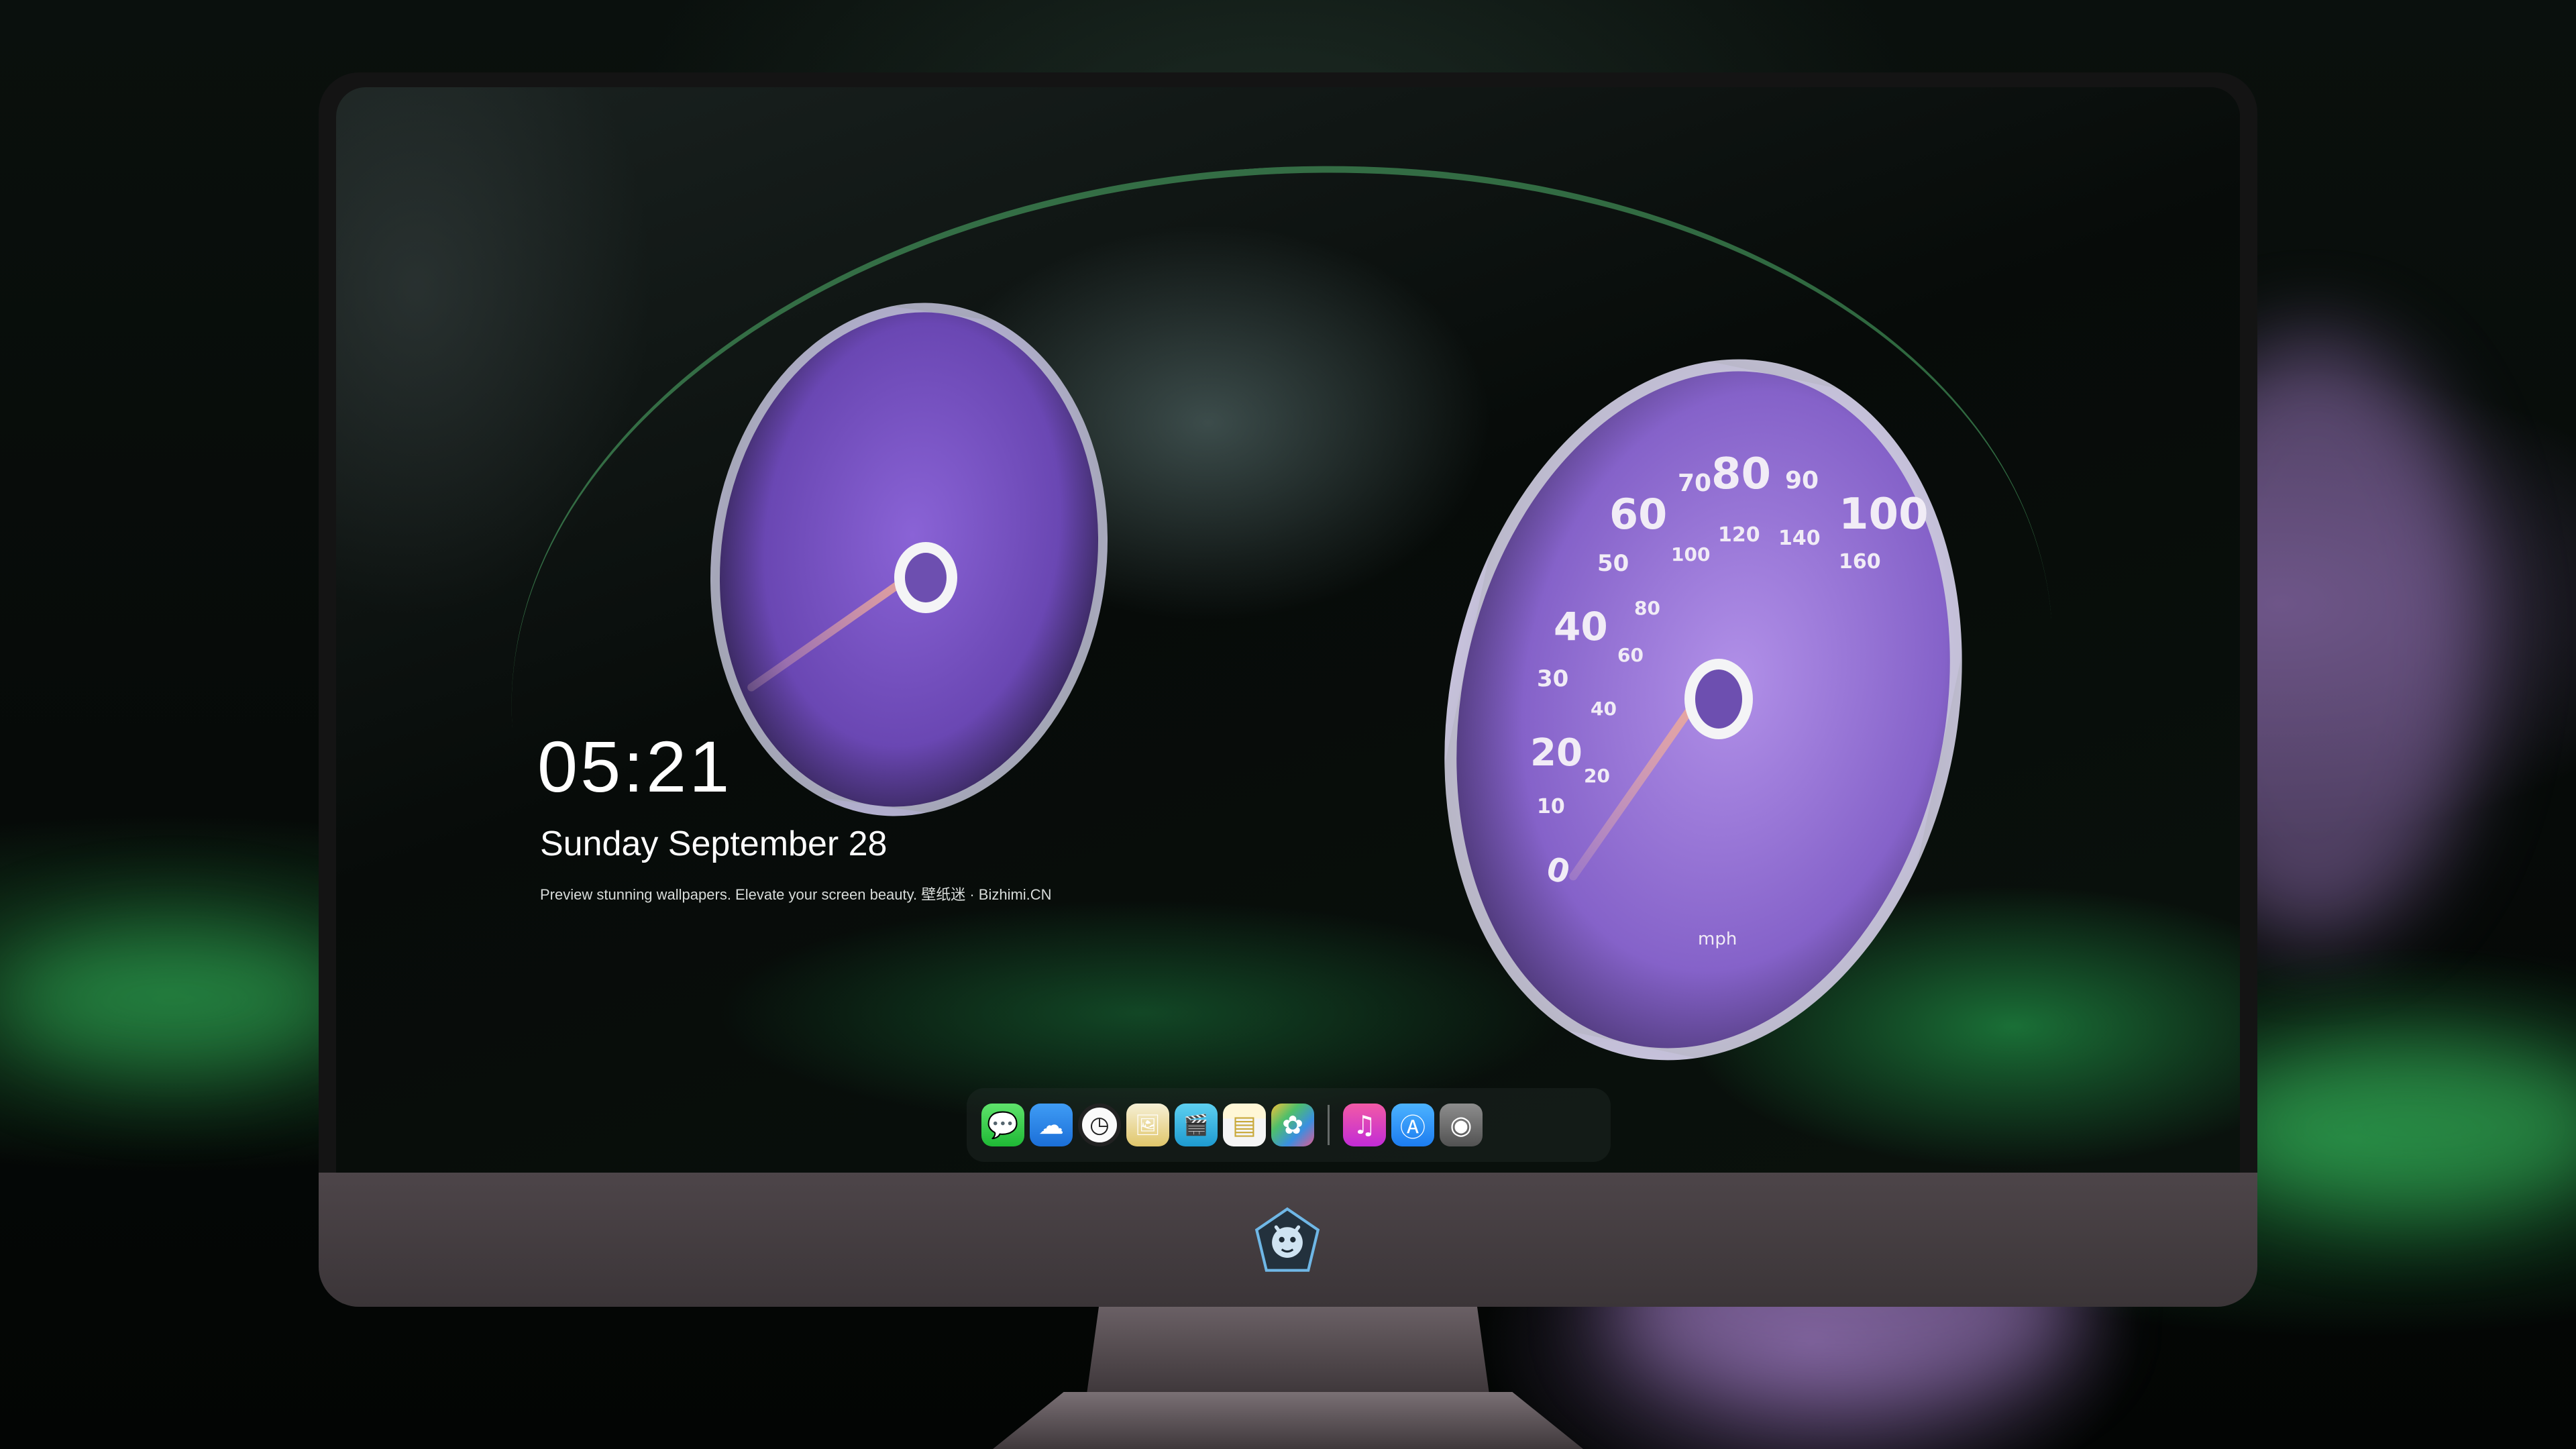 This screenshot has width=2576, height=1449. I want to click on photos-icon: ✿, so click(1292, 1125).